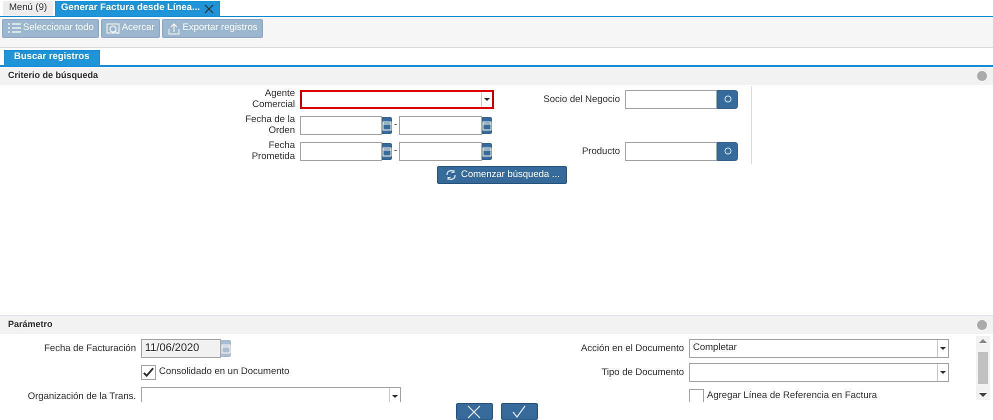 The image size is (993, 420). Describe the element at coordinates (601, 151) in the screenshot. I see `field-label: Producto` at that location.